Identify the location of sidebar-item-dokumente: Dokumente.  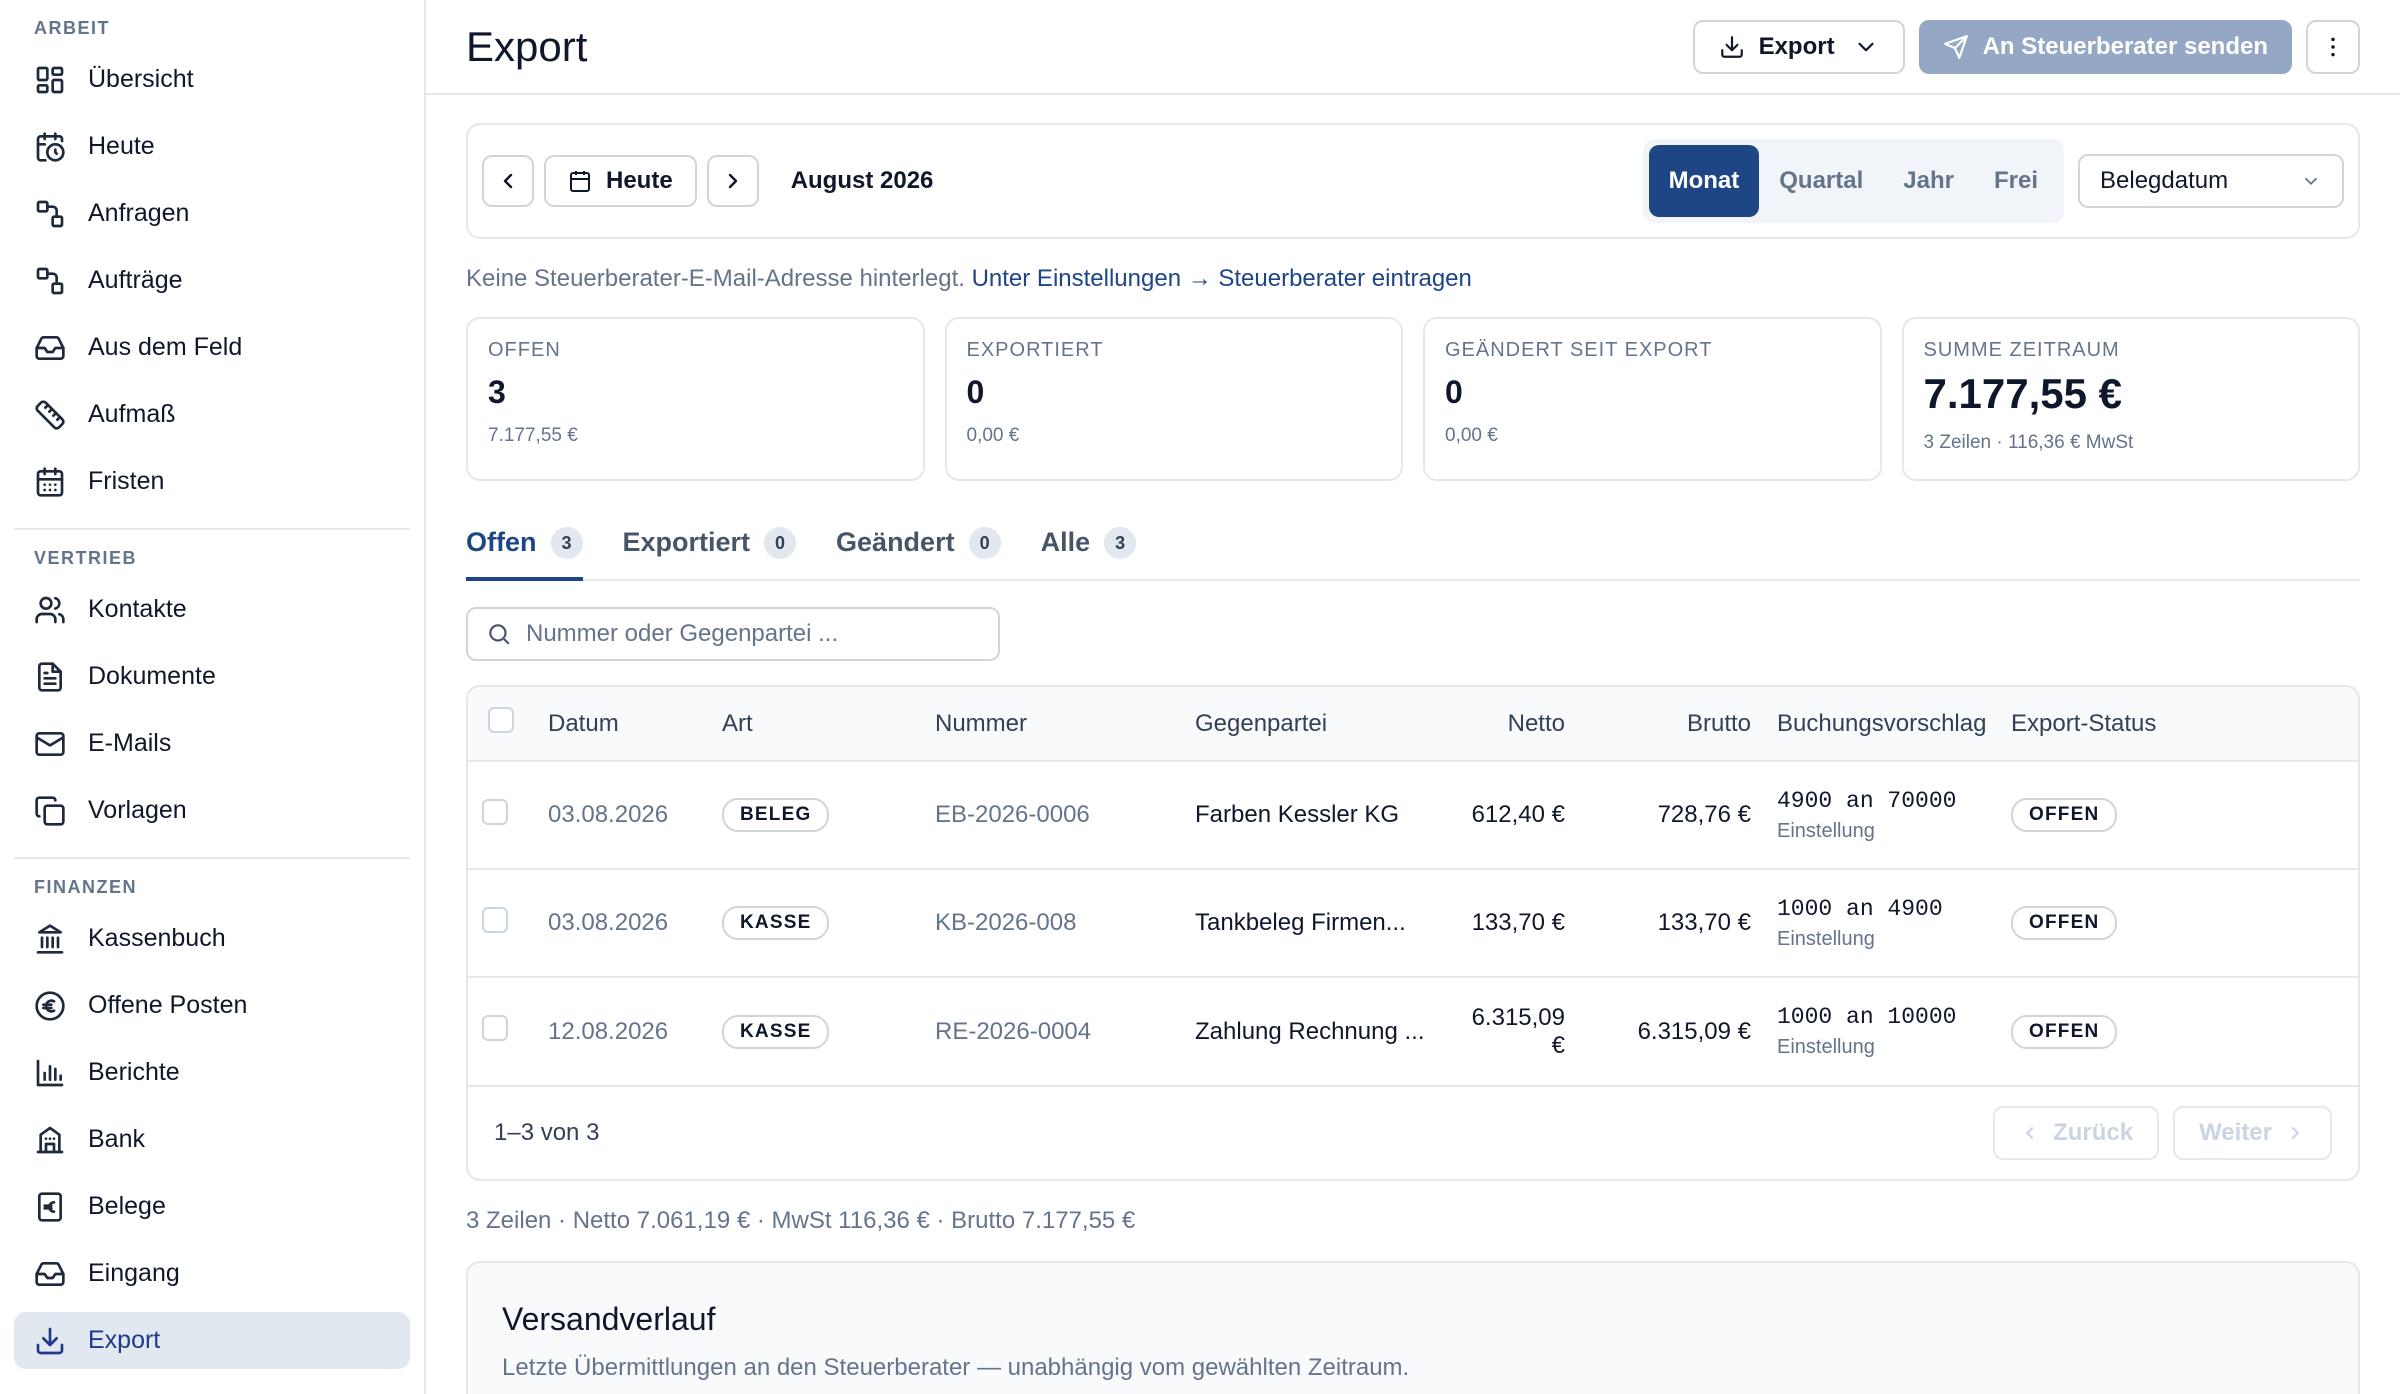
(212, 676).